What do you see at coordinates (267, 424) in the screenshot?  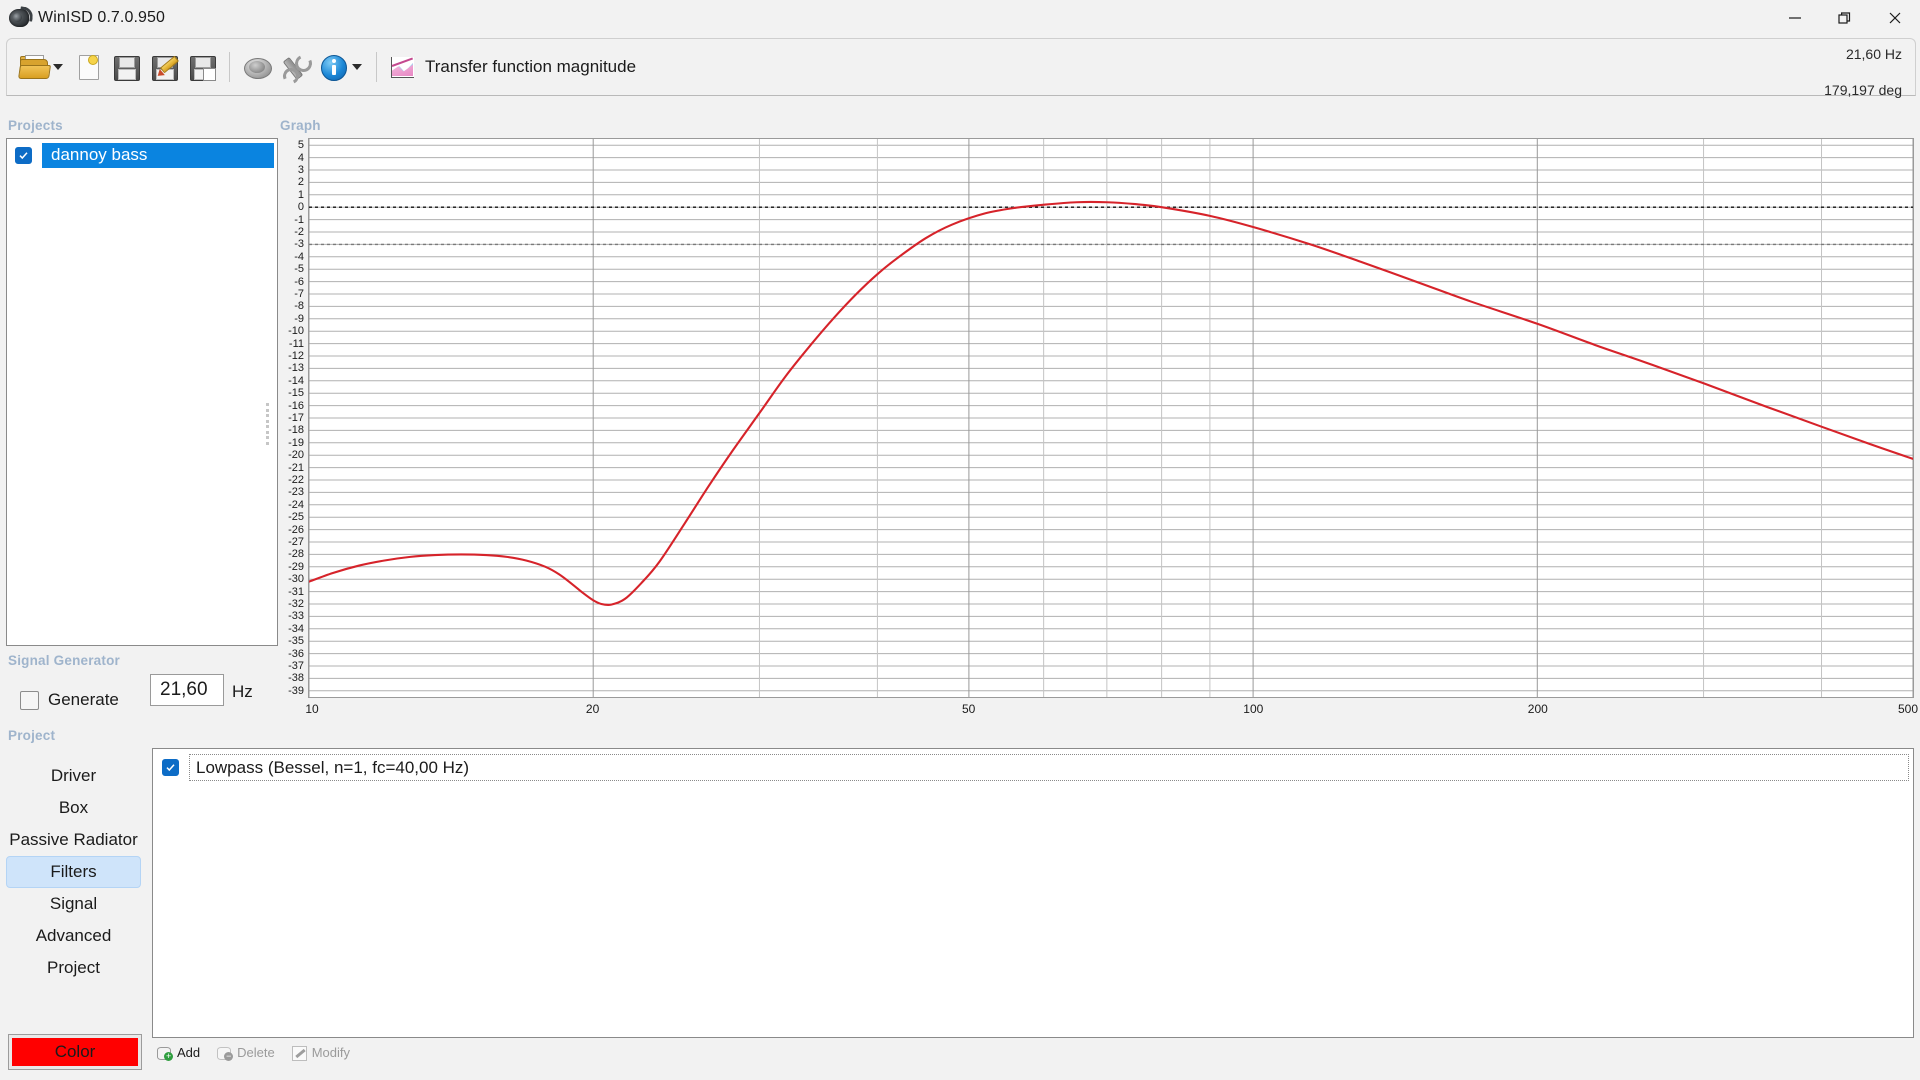 I see `panel-splitter-handle` at bounding box center [267, 424].